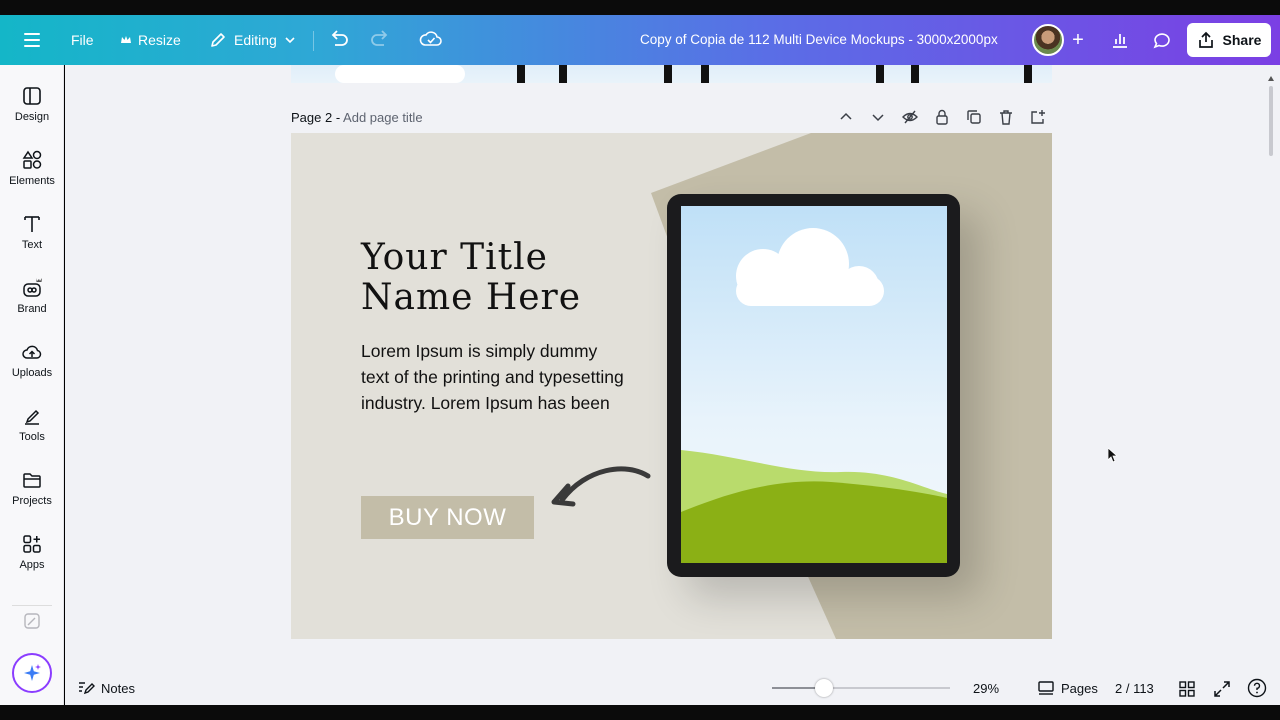 The image size is (1280, 720). What do you see at coordinates (1187, 689) in the screenshot?
I see `grid-view-icon` at bounding box center [1187, 689].